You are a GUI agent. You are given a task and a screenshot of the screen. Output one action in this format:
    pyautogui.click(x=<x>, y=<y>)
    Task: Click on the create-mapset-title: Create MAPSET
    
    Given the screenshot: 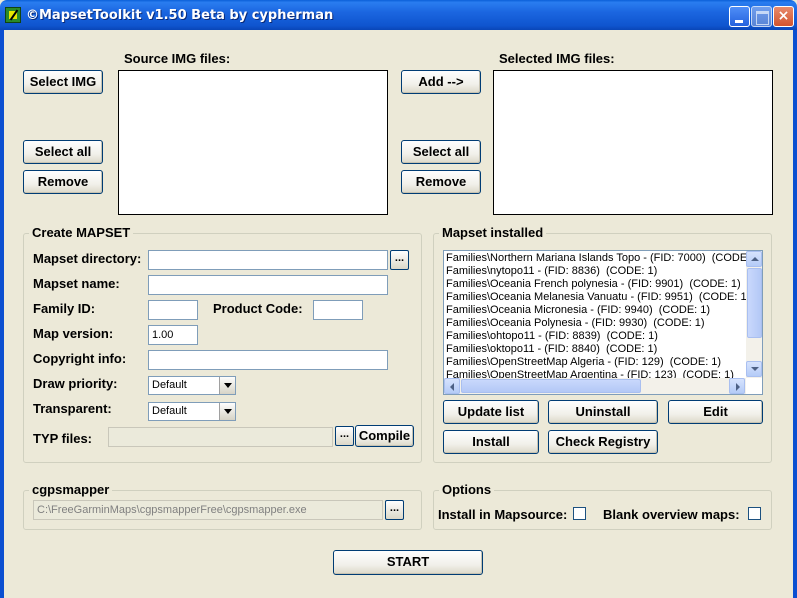 What is the action you would take?
    pyautogui.click(x=81, y=232)
    